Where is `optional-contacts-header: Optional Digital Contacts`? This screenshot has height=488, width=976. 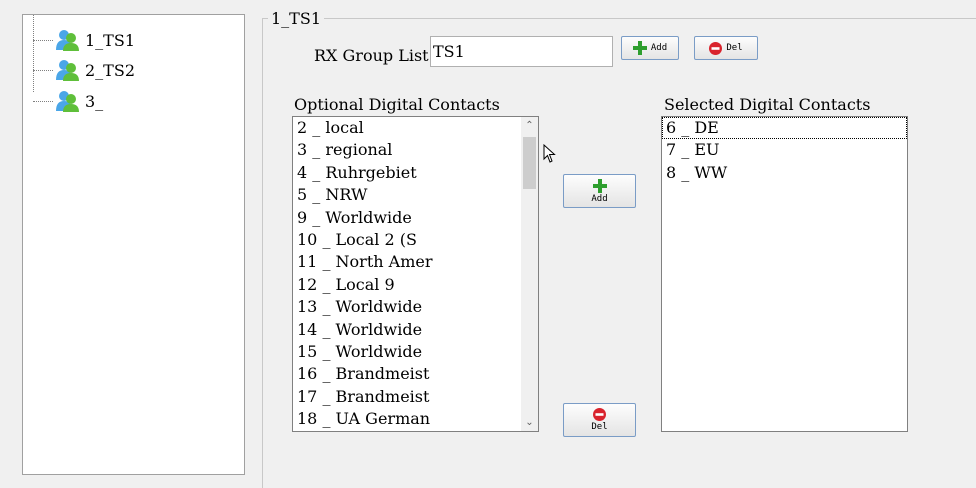 optional-contacts-header: Optional Digital Contacts is located at coordinates (397, 104).